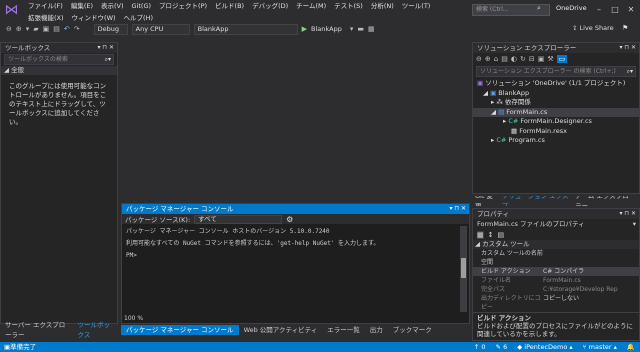 The image size is (640, 352). What do you see at coordinates (270, 6) in the screenshot?
I see `menu-debug: デバッグ(D)` at bounding box center [270, 6].